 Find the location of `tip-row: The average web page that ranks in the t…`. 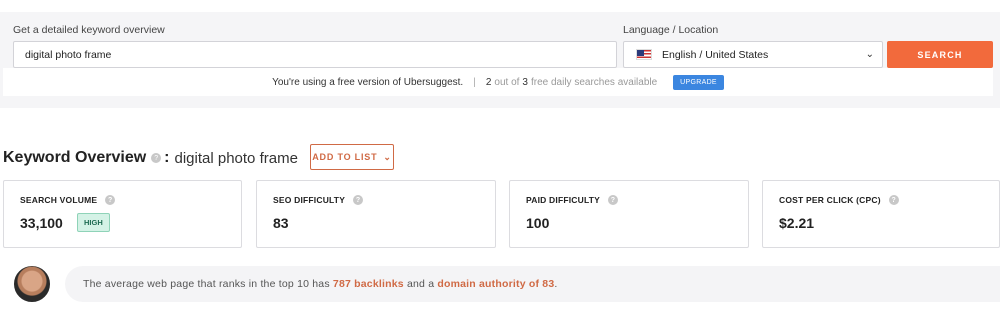

tip-row: The average web page that ranks in the t… is located at coordinates (501, 284).